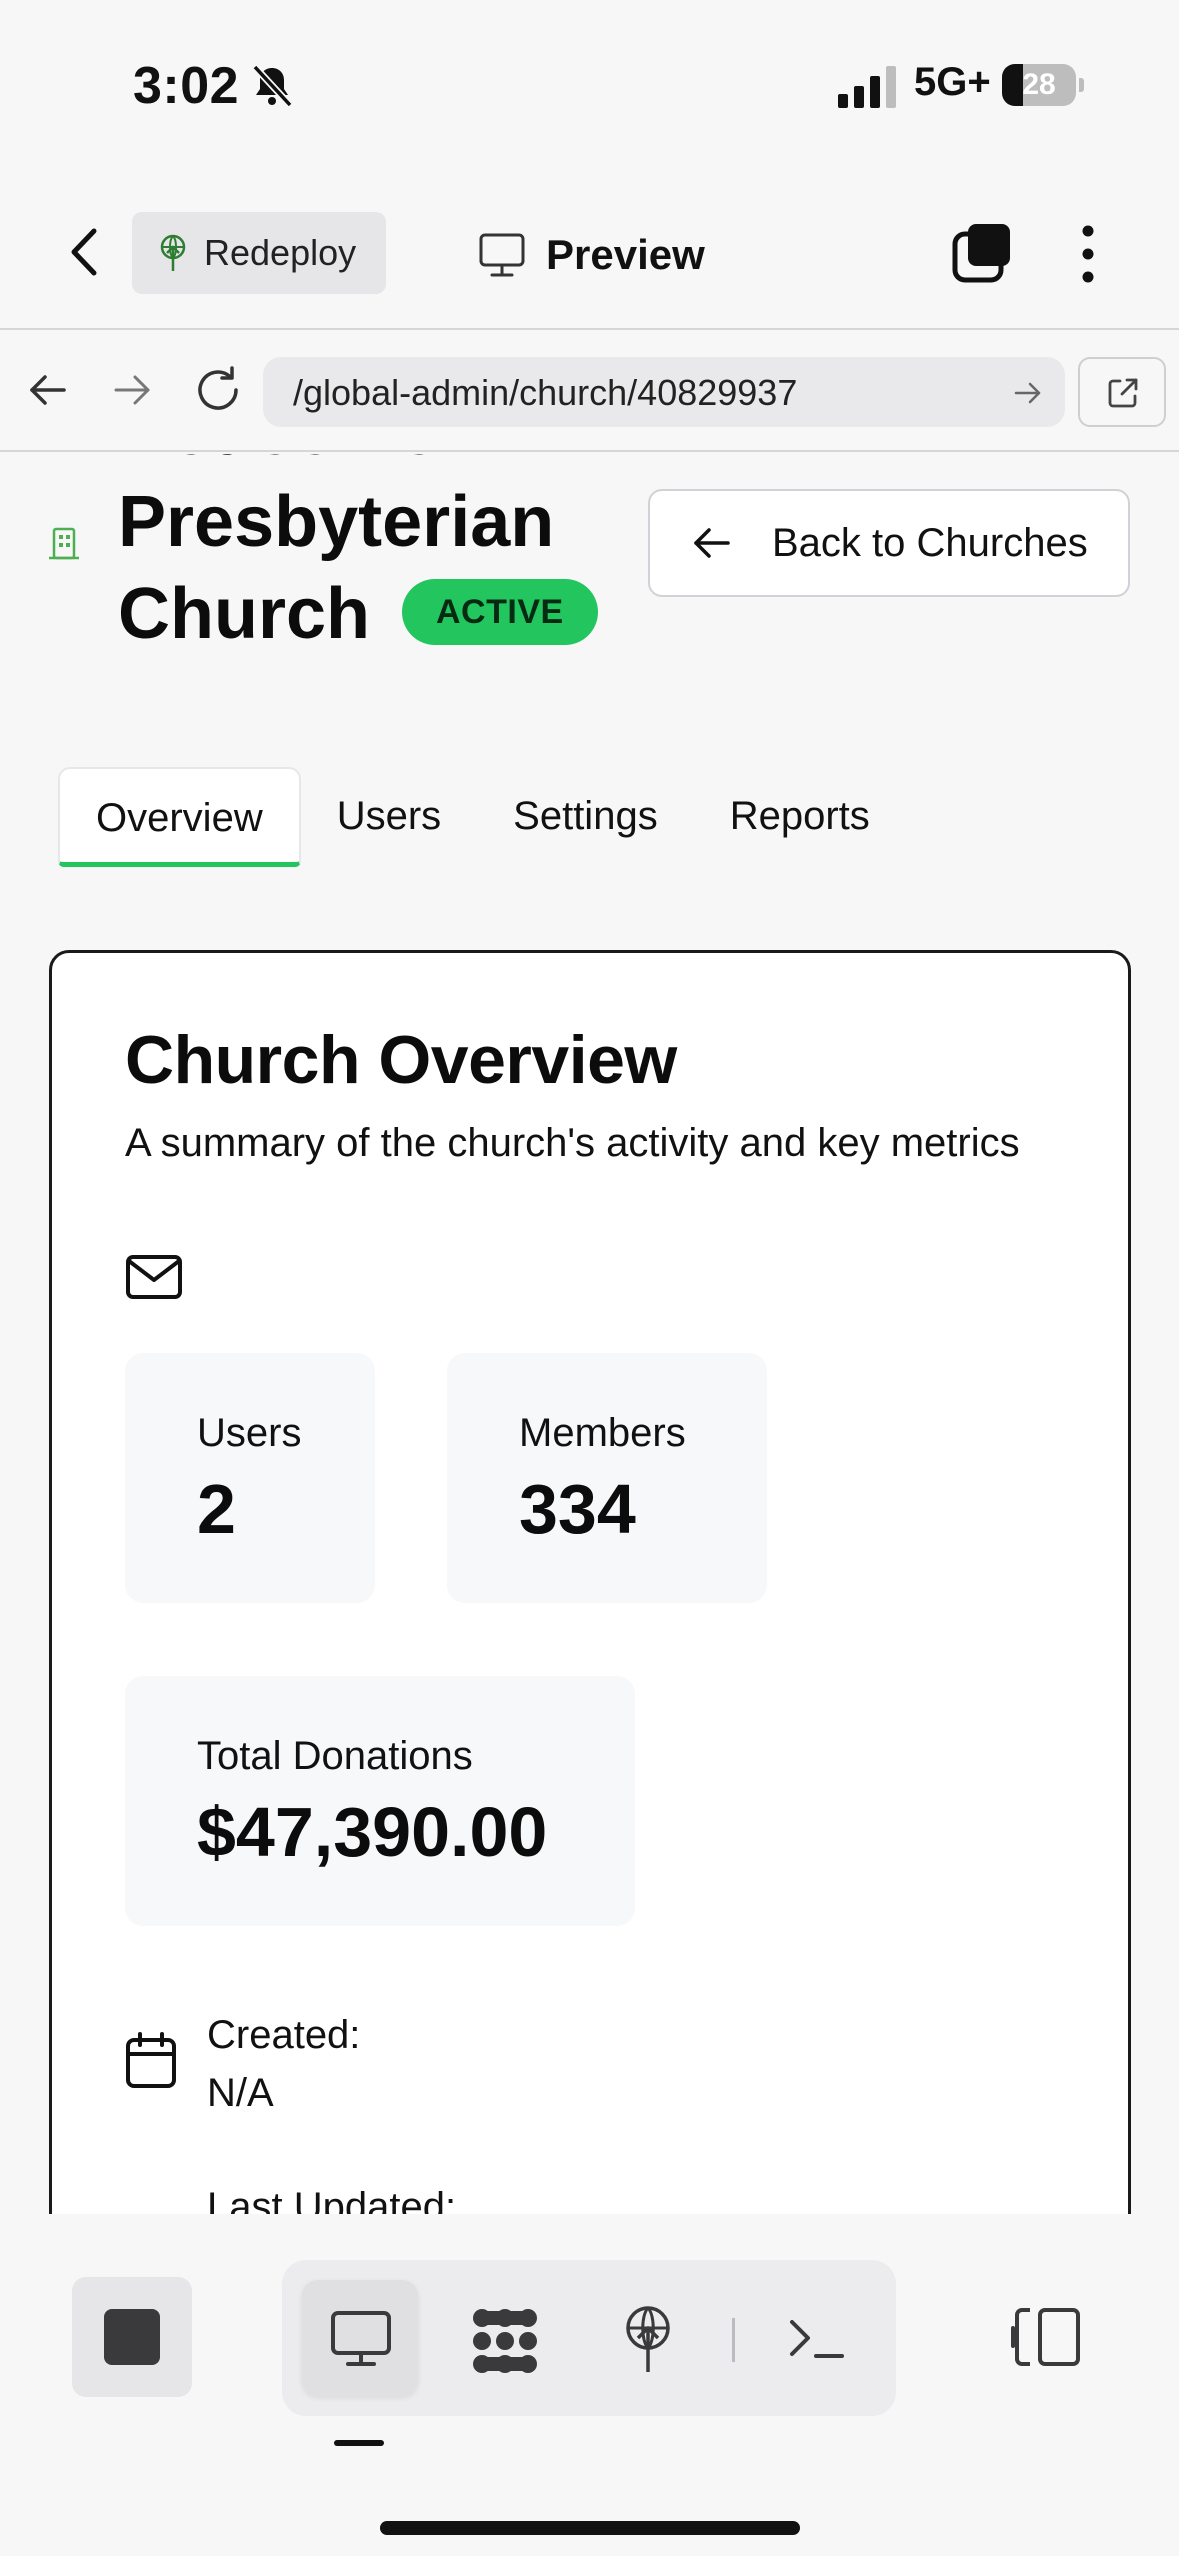 Image resolution: width=1179 pixels, height=2556 pixels. I want to click on open-external-button, so click(1122, 392).